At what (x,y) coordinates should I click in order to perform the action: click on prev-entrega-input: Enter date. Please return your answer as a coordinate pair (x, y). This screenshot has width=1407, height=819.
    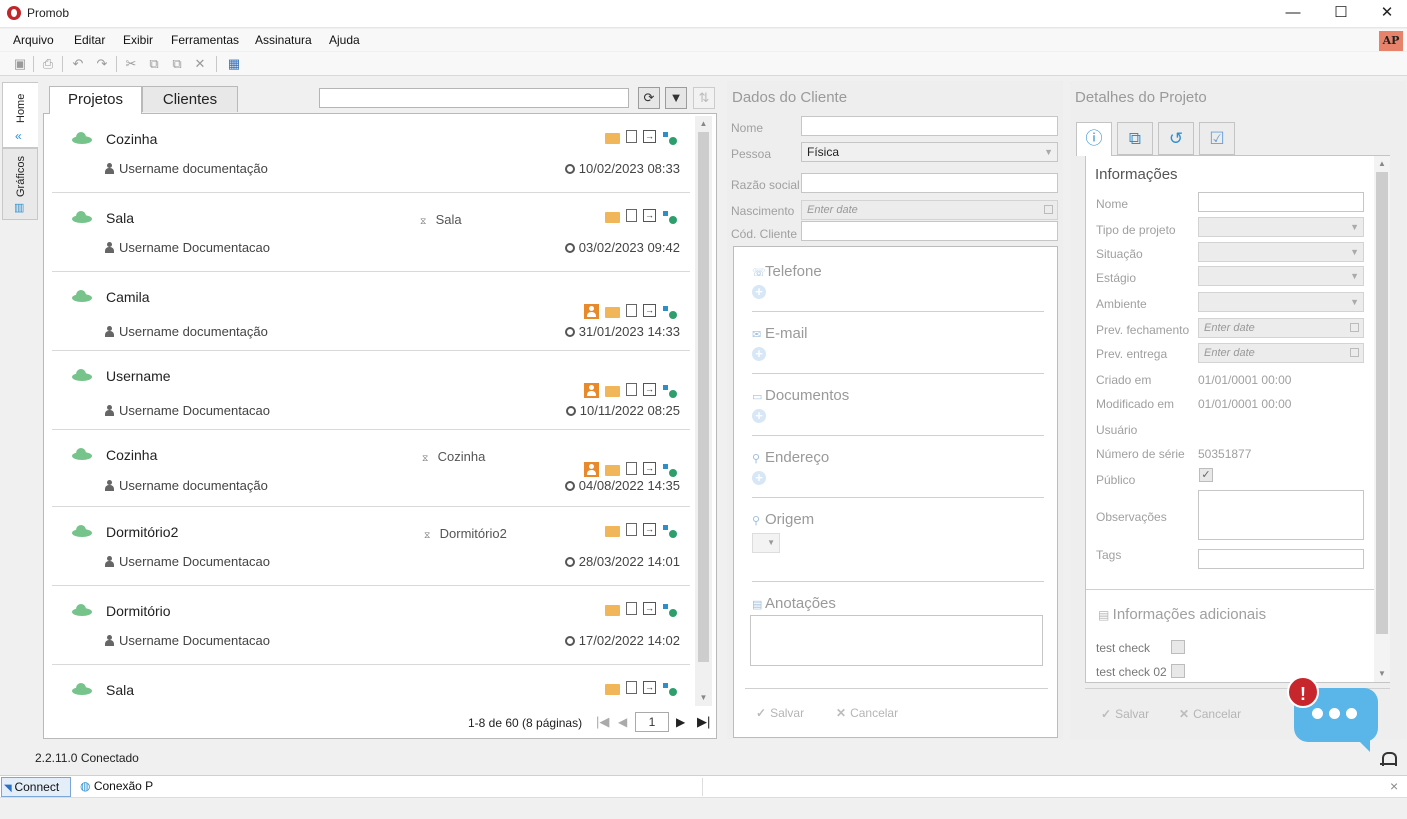
    Looking at the image, I should click on (1281, 353).